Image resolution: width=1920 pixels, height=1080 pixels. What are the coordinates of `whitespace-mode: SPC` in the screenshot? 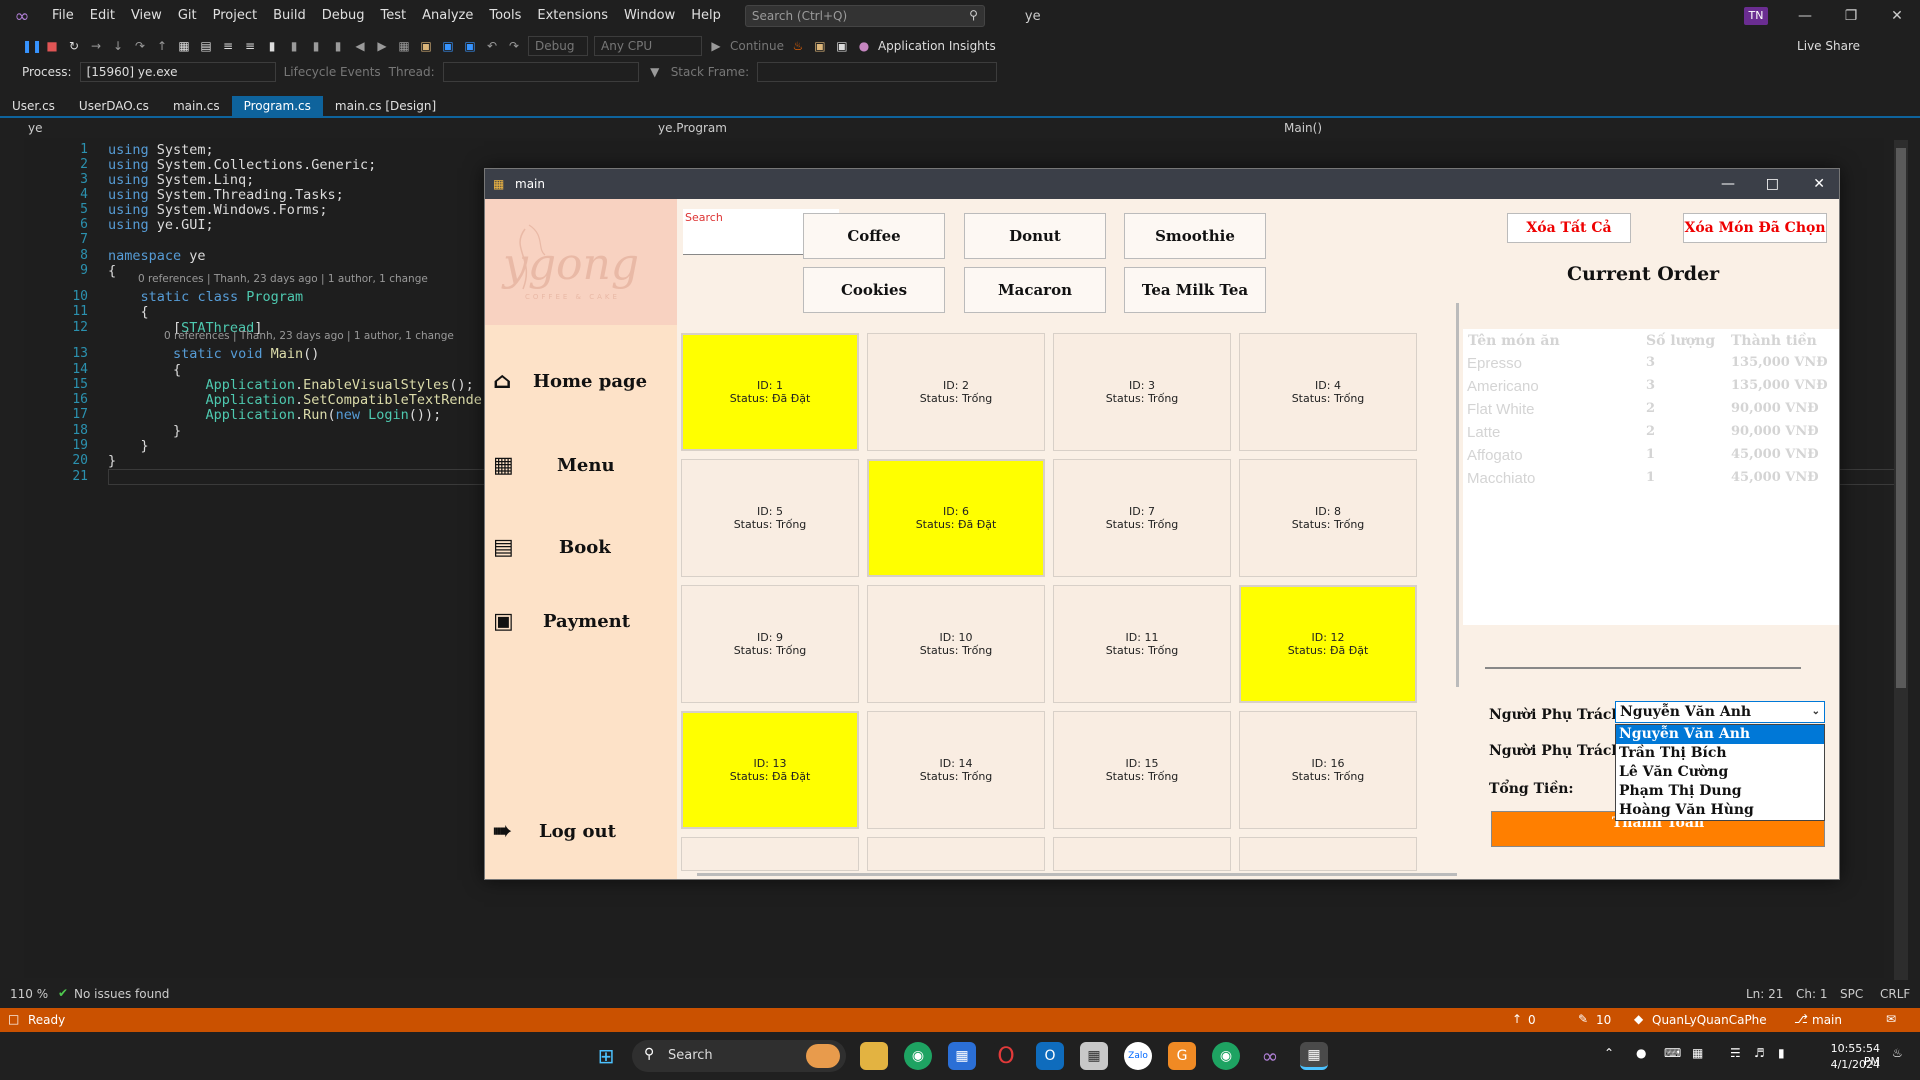 It's located at (1851, 994).